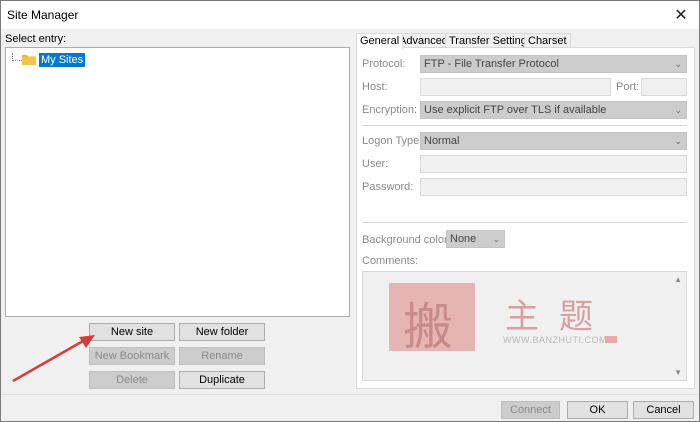 Image resolution: width=700 pixels, height=422 pixels. What do you see at coordinates (555, 340) in the screenshot?
I see `watermark-url: WWW.BANZHUTI.COM` at bounding box center [555, 340].